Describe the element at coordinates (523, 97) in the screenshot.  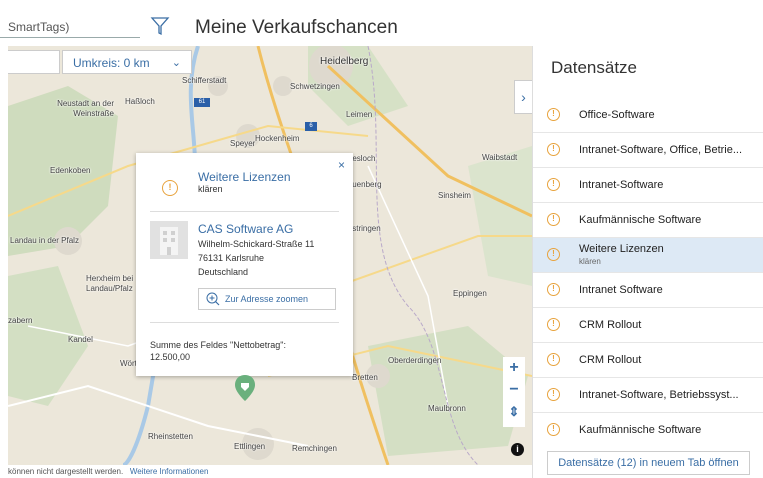
I see `chevron-right-icon: ›` at that location.